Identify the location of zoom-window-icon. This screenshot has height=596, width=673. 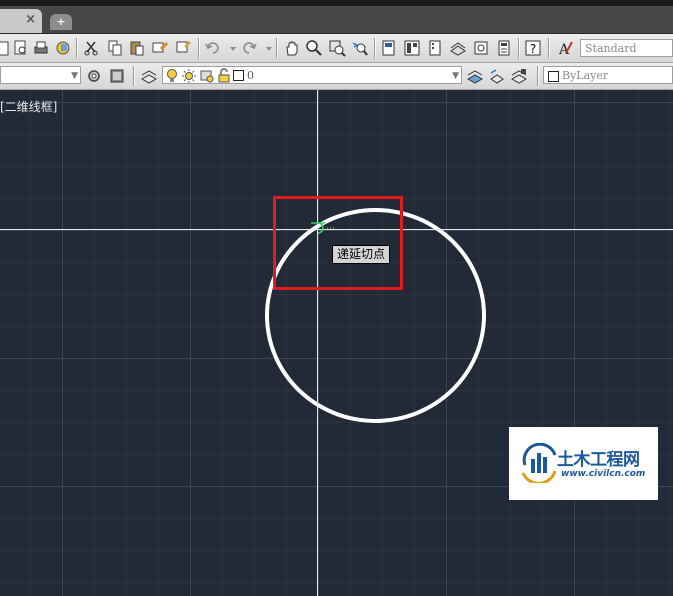
(337, 48).